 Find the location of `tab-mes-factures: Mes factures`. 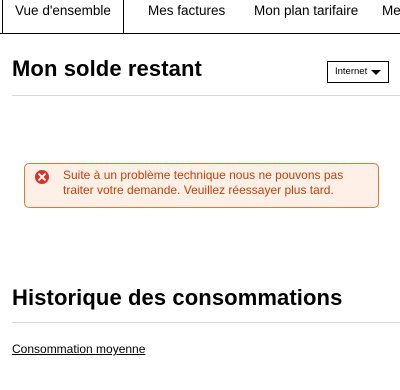

tab-mes-factures: Mes factures is located at coordinates (186, 16).